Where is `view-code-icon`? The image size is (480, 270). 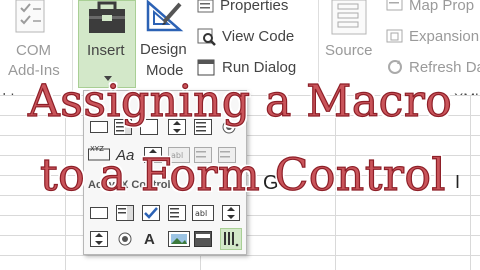
view-code-icon is located at coordinates (207, 39).